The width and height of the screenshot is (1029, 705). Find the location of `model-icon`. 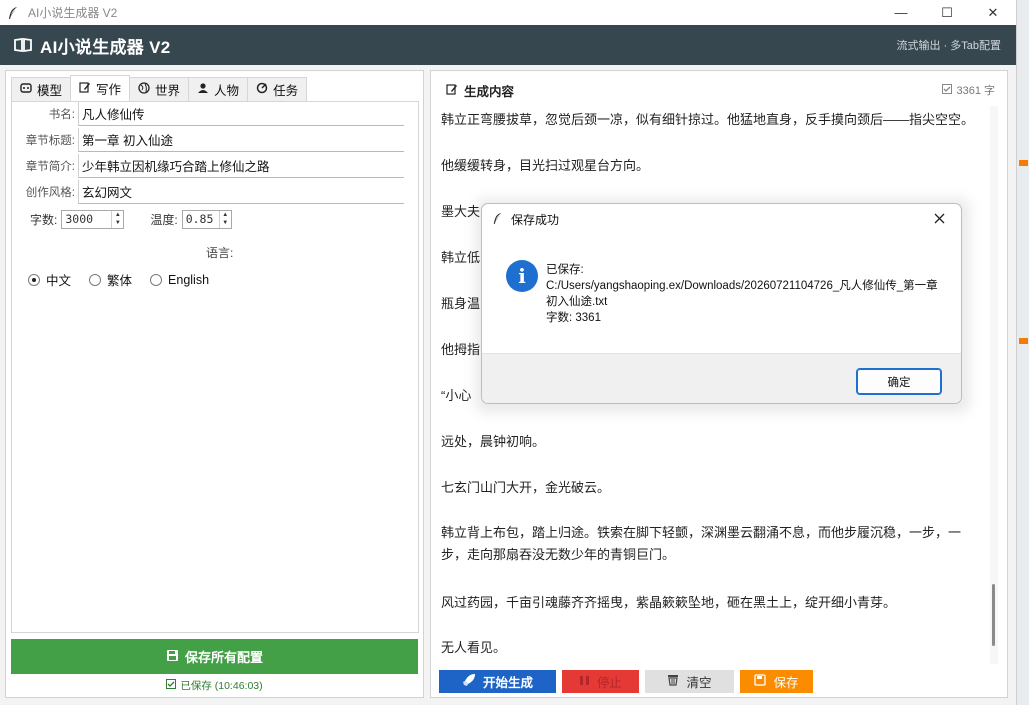

model-icon is located at coordinates (26, 89).